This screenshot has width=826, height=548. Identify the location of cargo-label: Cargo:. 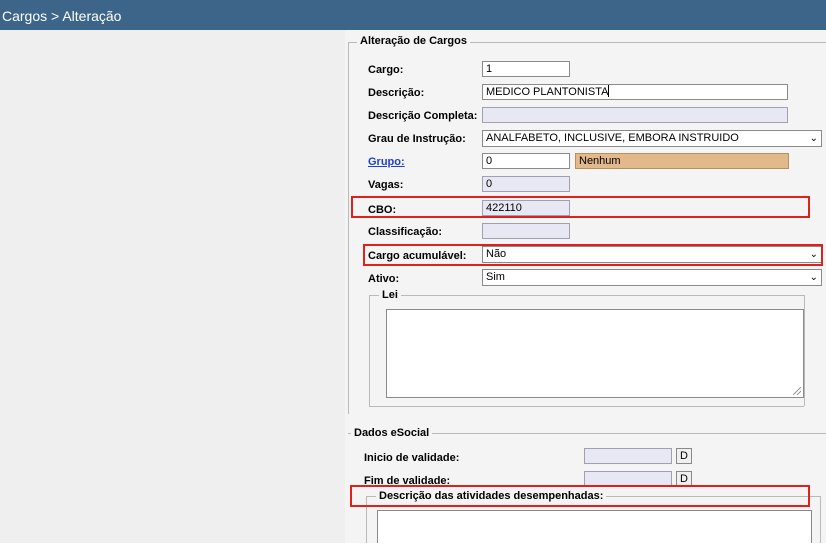
(386, 70).